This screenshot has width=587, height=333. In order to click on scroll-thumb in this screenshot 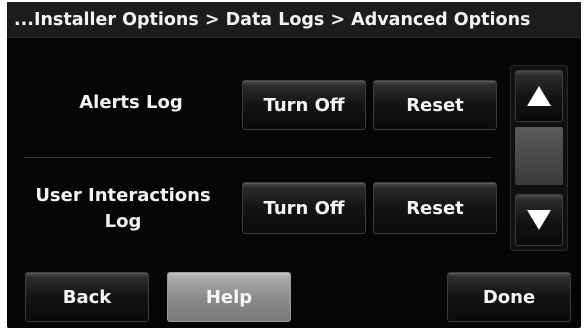, I will do `click(539, 156)`.